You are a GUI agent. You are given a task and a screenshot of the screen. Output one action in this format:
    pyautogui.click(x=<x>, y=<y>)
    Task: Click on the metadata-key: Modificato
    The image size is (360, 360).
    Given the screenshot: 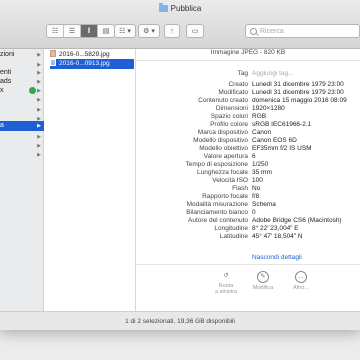 What is the action you would take?
    pyautogui.click(x=233, y=92)
    